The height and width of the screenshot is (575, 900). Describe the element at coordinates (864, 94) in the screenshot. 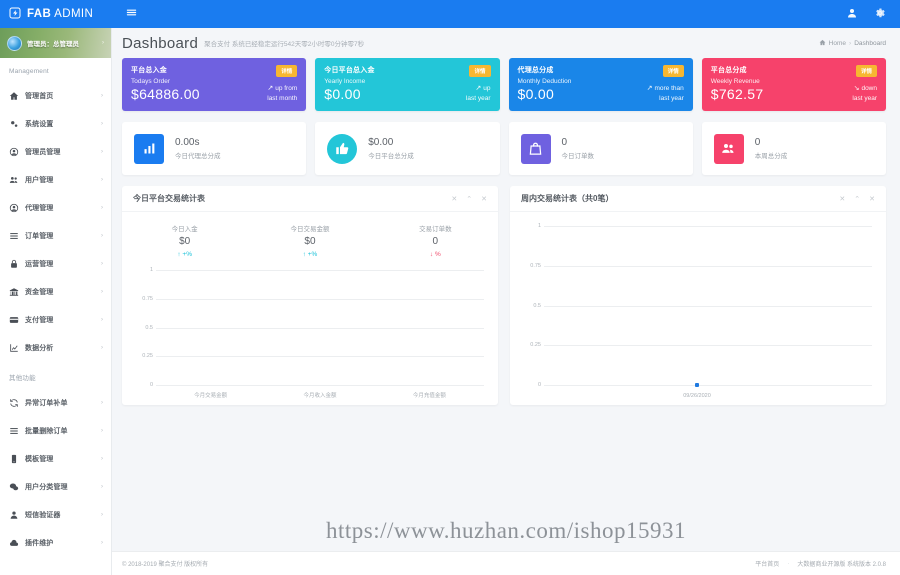

I see `kpi-trend: ↘ down last year` at that location.